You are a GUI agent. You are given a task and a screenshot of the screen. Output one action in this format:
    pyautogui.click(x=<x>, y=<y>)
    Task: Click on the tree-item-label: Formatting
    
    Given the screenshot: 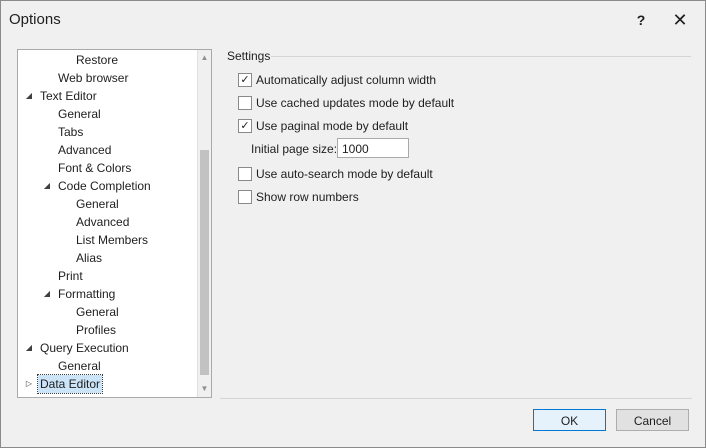 What is the action you would take?
    pyautogui.click(x=87, y=294)
    